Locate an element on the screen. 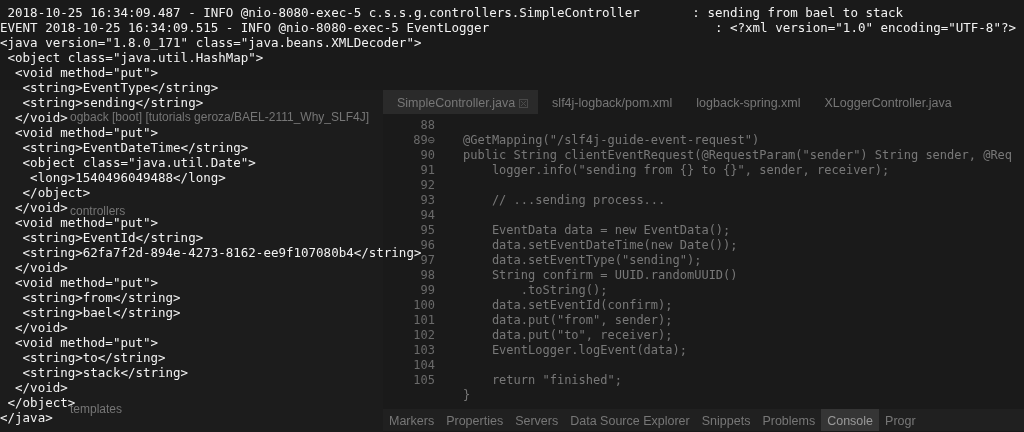  terminal-line: </java> is located at coordinates (26, 417).